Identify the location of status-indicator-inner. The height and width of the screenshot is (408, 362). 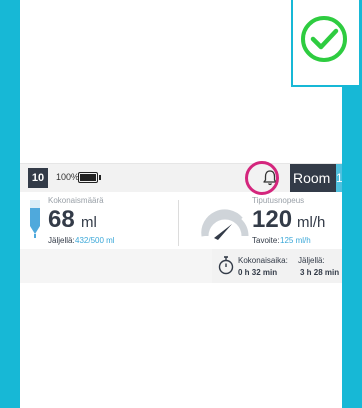
(326, 42).